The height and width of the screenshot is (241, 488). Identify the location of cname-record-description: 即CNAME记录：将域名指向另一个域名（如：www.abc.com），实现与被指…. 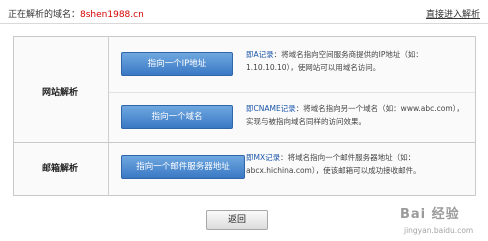
(357, 115).